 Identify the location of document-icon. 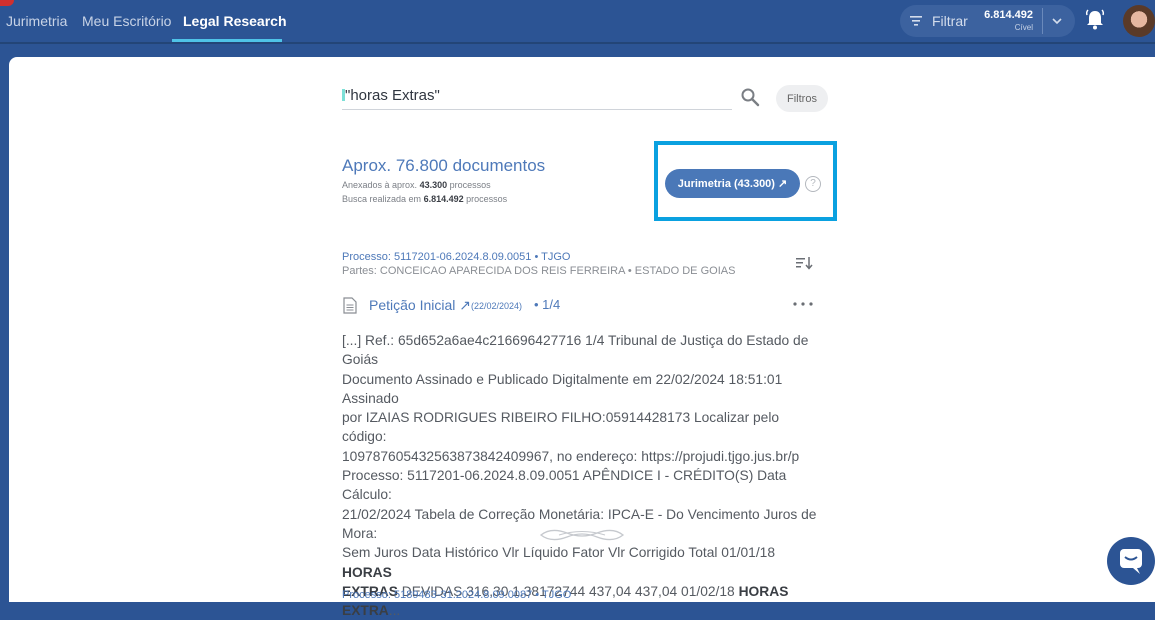
(350, 305).